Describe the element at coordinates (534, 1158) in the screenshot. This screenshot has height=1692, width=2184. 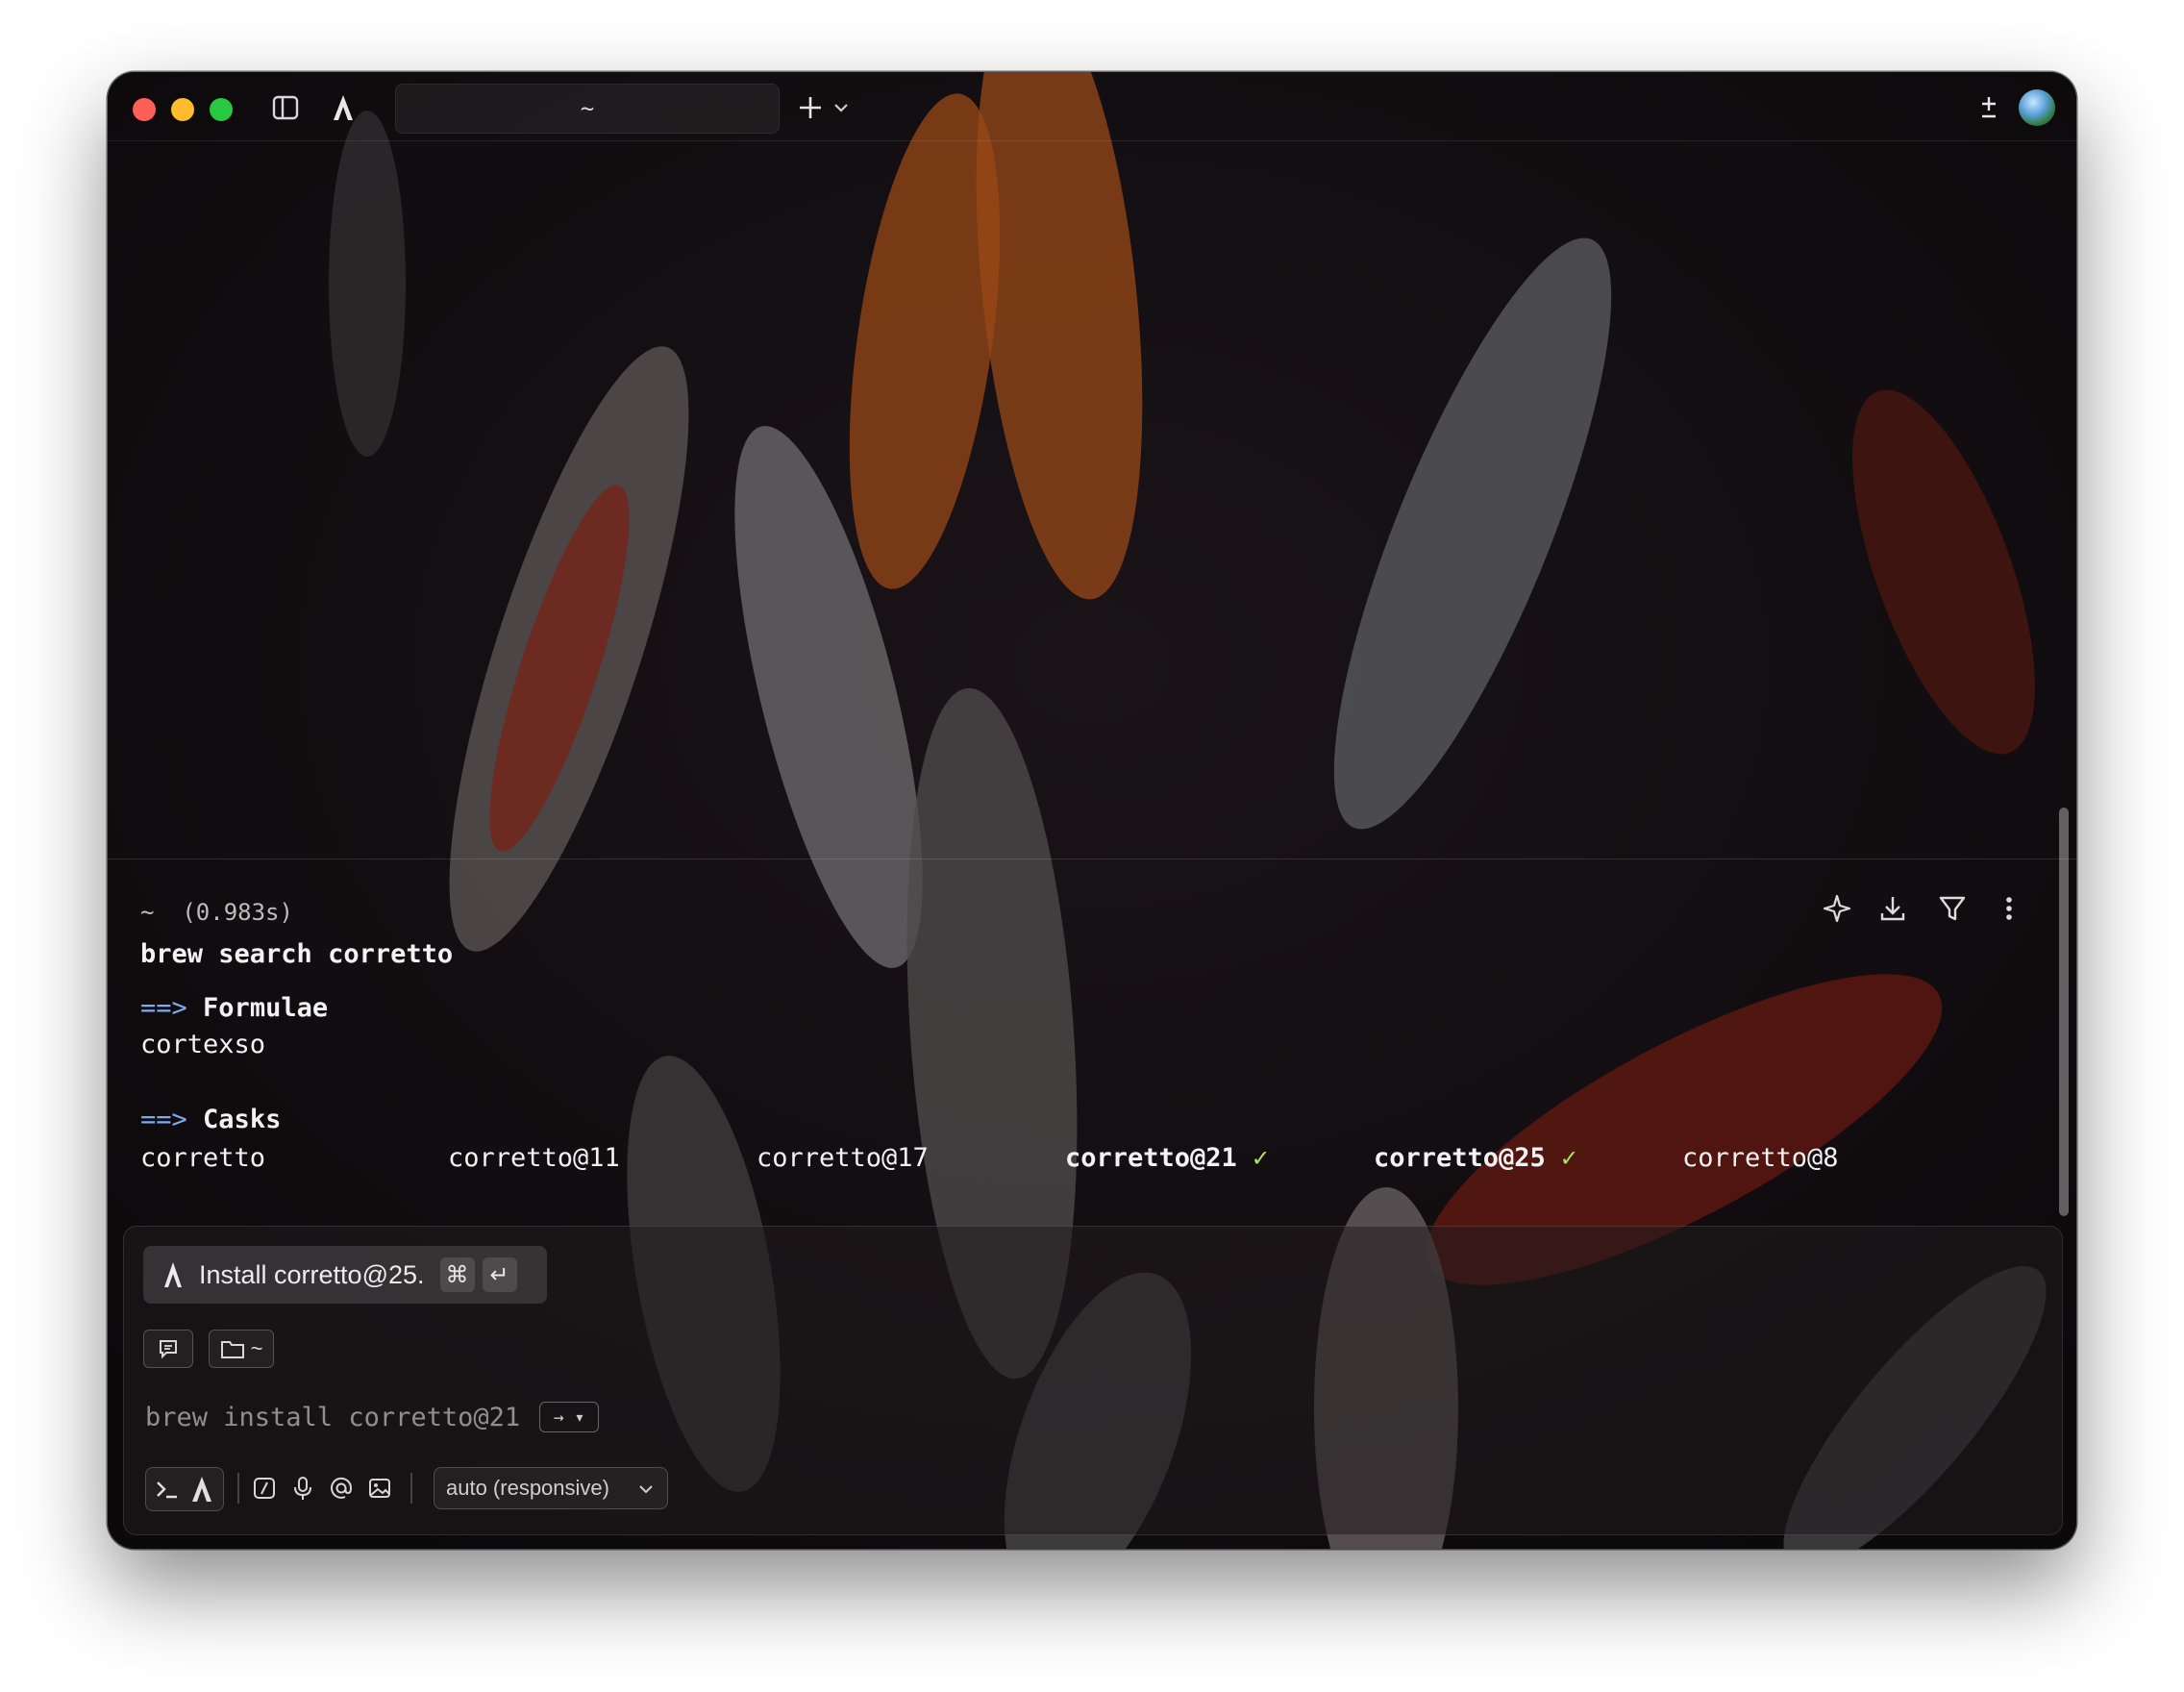
I see `cask-item: corretto@11` at that location.